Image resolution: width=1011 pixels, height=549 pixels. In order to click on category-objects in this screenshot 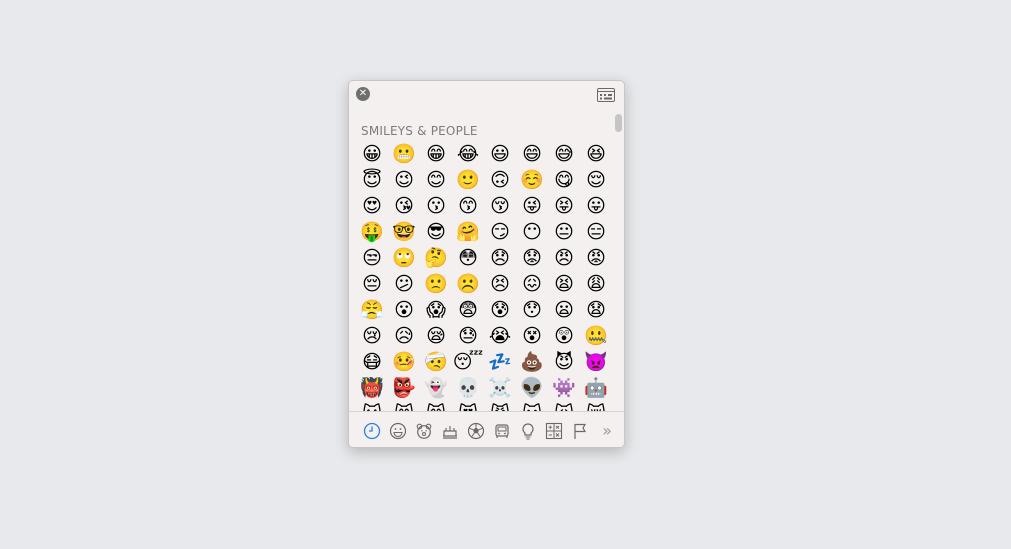, I will do `click(528, 431)`.